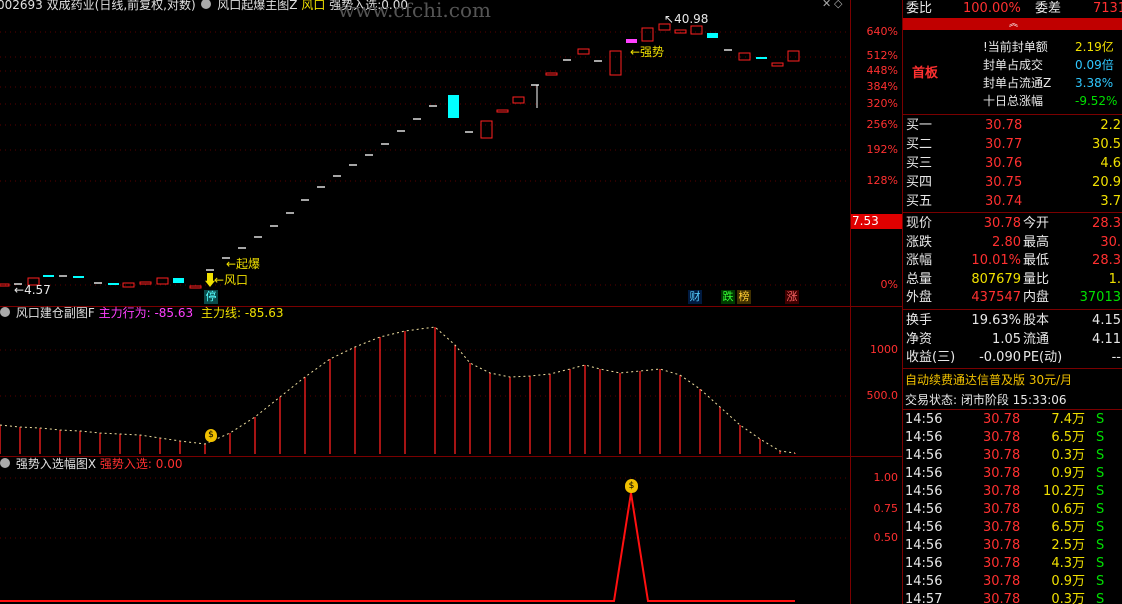 This screenshot has height=604, width=1122. I want to click on tick-row: 14:56 30.78 6.5万 S, so click(1012, 528).